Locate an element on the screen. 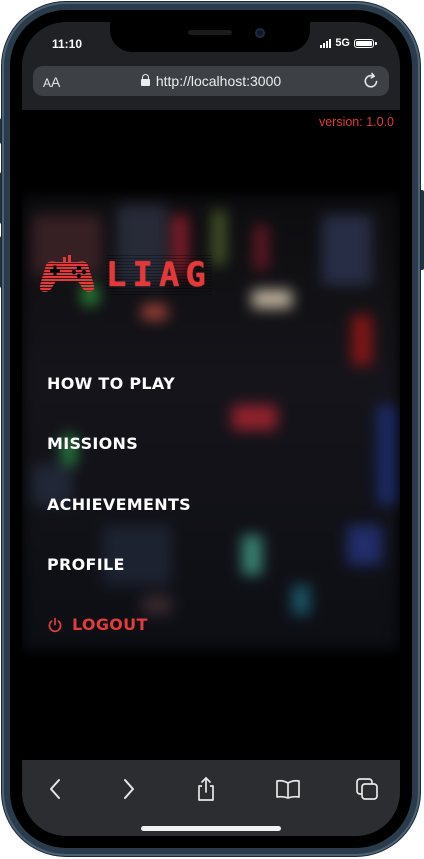  lock-icon is located at coordinates (145, 80).